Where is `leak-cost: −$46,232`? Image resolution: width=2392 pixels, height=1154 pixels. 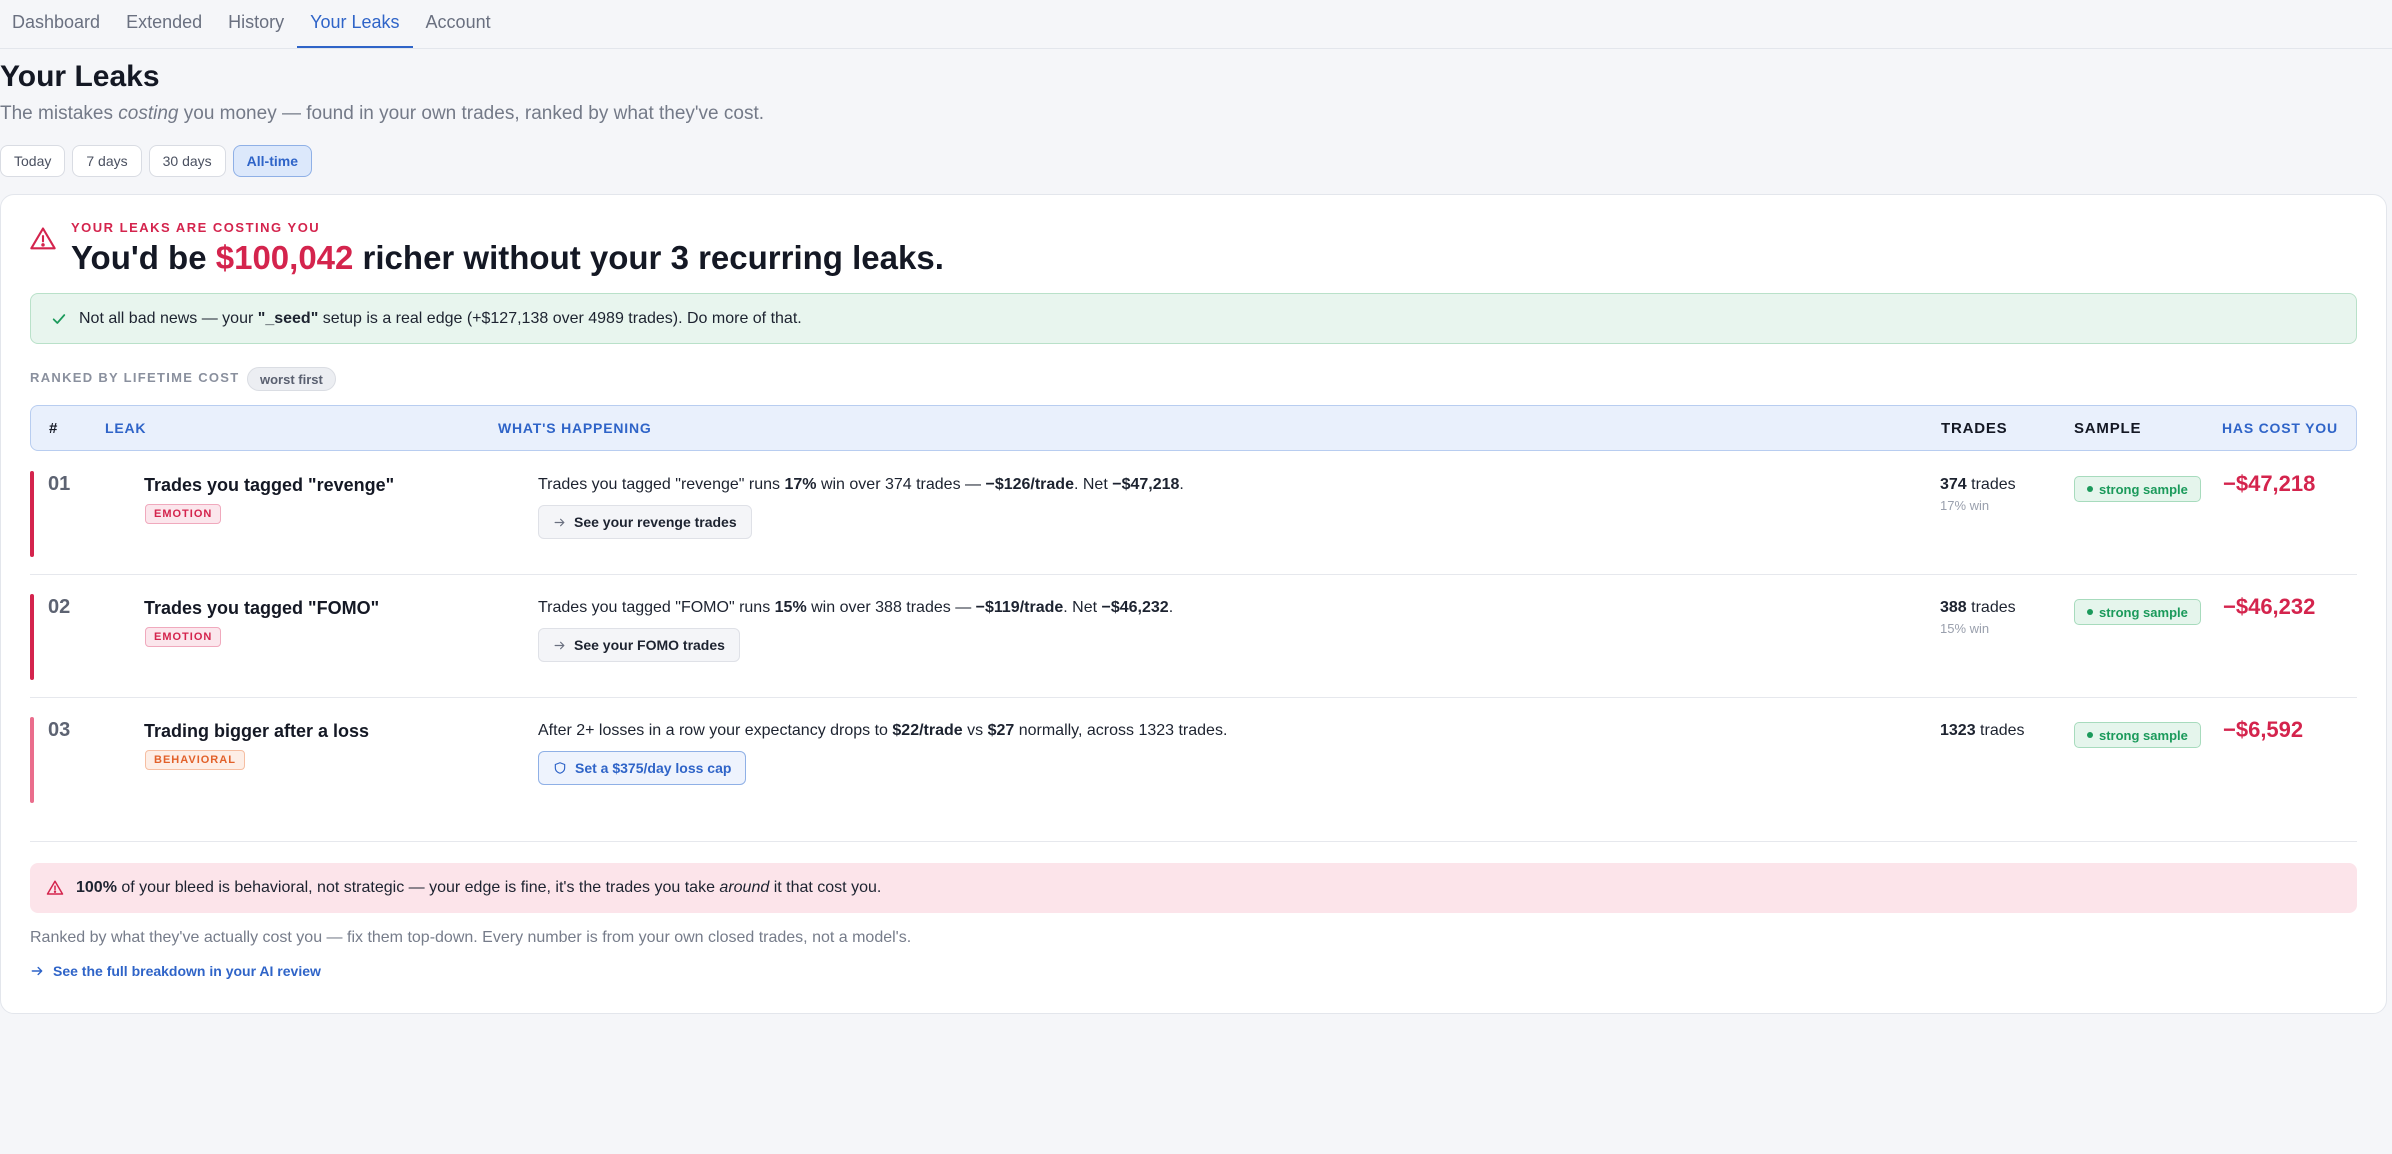
leak-cost: −$46,232 is located at coordinates (2269, 606).